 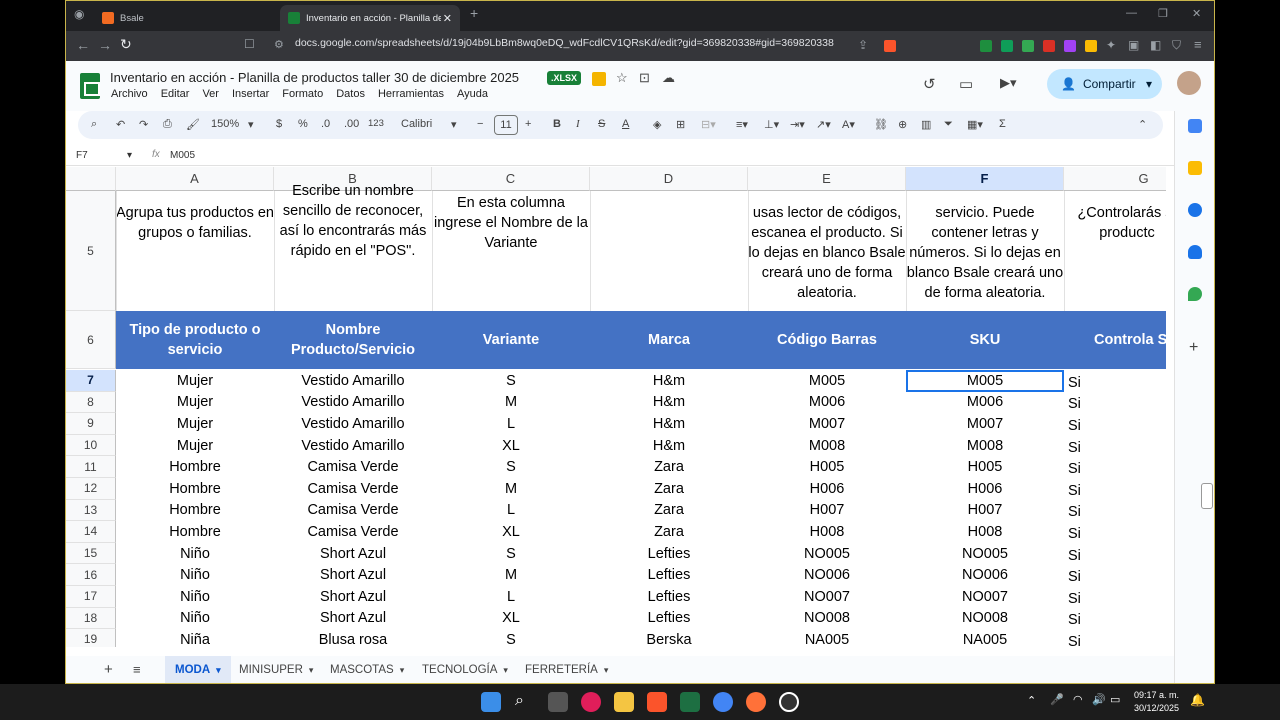 What do you see at coordinates (823, 124) in the screenshot?
I see `text-rotation-icon: ↗▾` at bounding box center [823, 124].